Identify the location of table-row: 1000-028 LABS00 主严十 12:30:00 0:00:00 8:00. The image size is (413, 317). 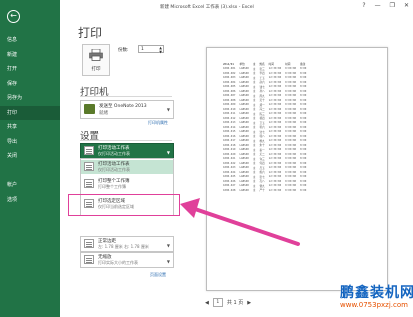
(264, 190).